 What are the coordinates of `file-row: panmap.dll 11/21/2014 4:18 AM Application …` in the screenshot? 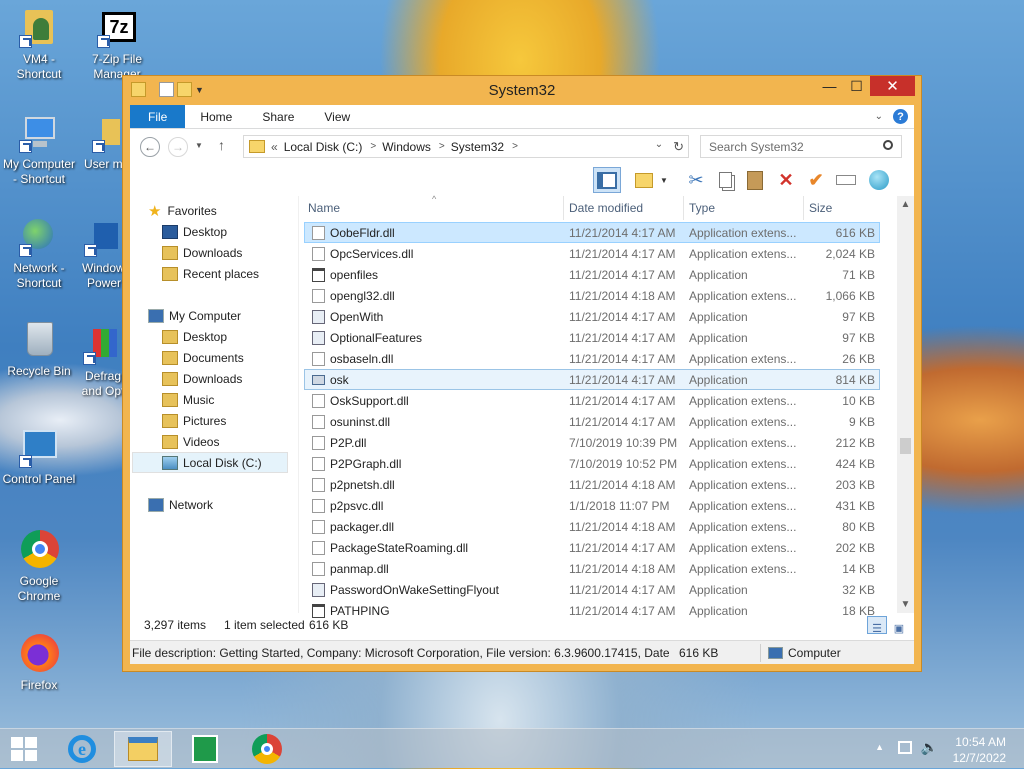 It's located at (592, 568).